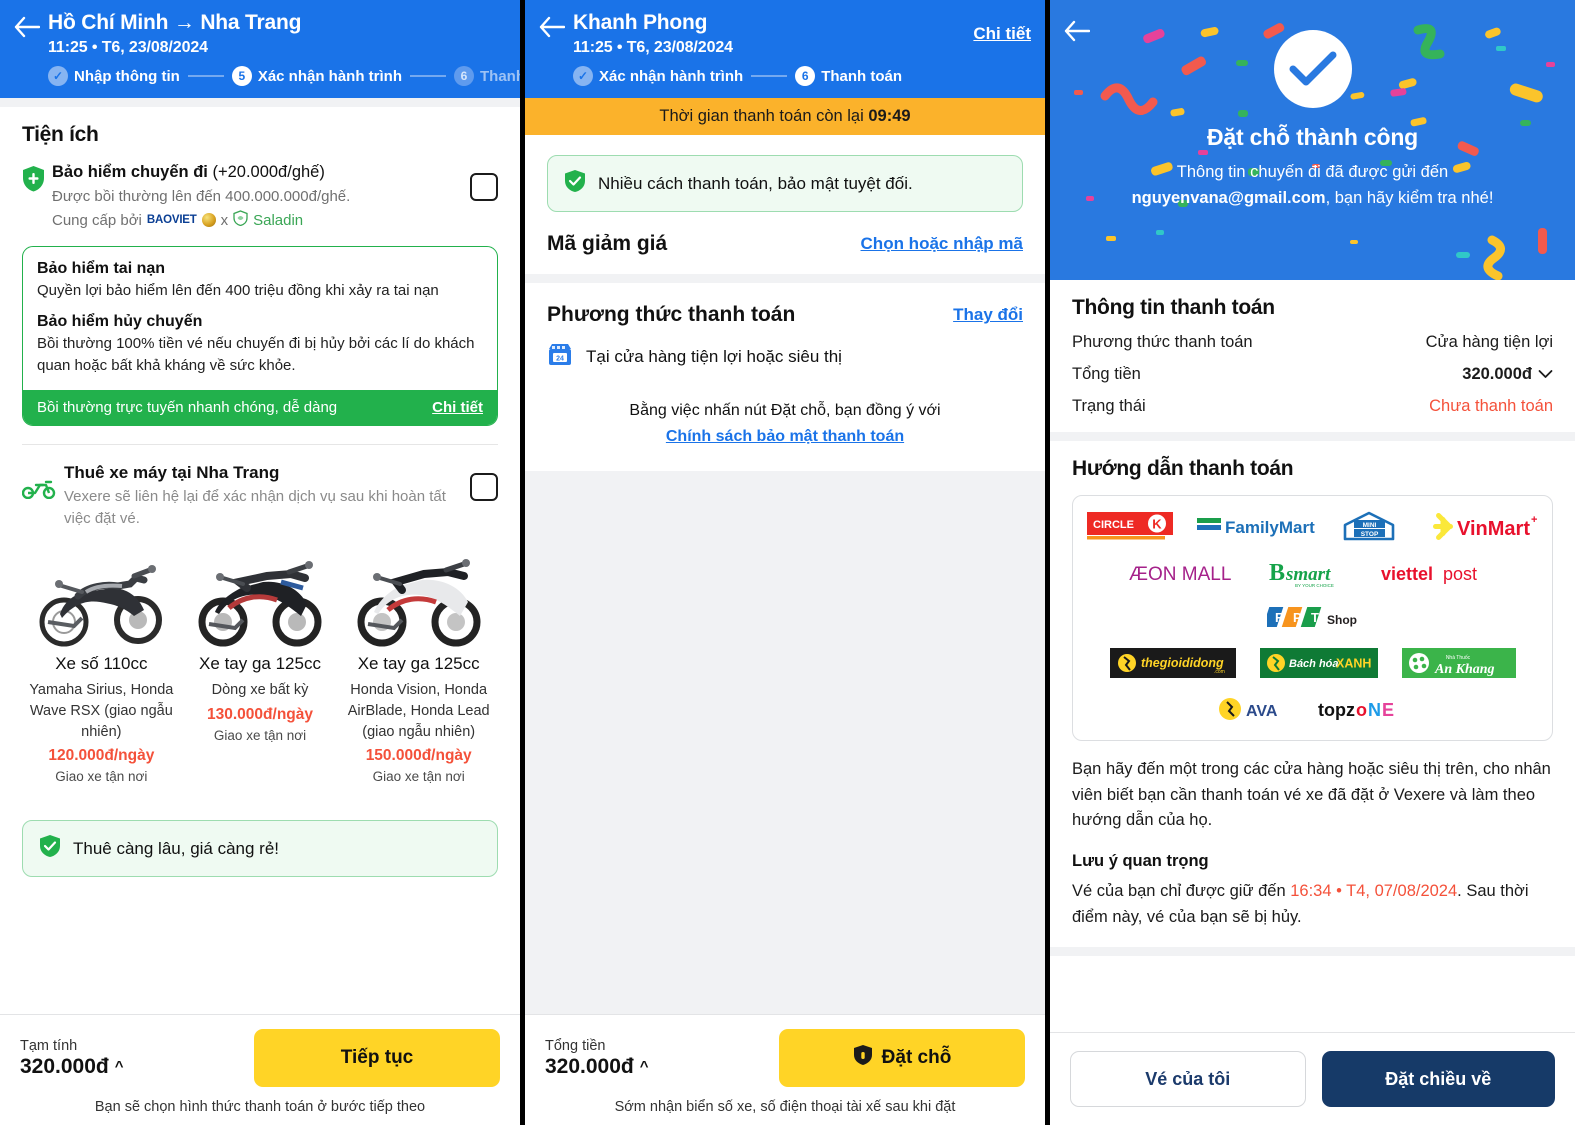 This screenshot has height=1125, width=1575. I want to click on promo-select-link: Chọn hoặc nhập mã, so click(942, 244).